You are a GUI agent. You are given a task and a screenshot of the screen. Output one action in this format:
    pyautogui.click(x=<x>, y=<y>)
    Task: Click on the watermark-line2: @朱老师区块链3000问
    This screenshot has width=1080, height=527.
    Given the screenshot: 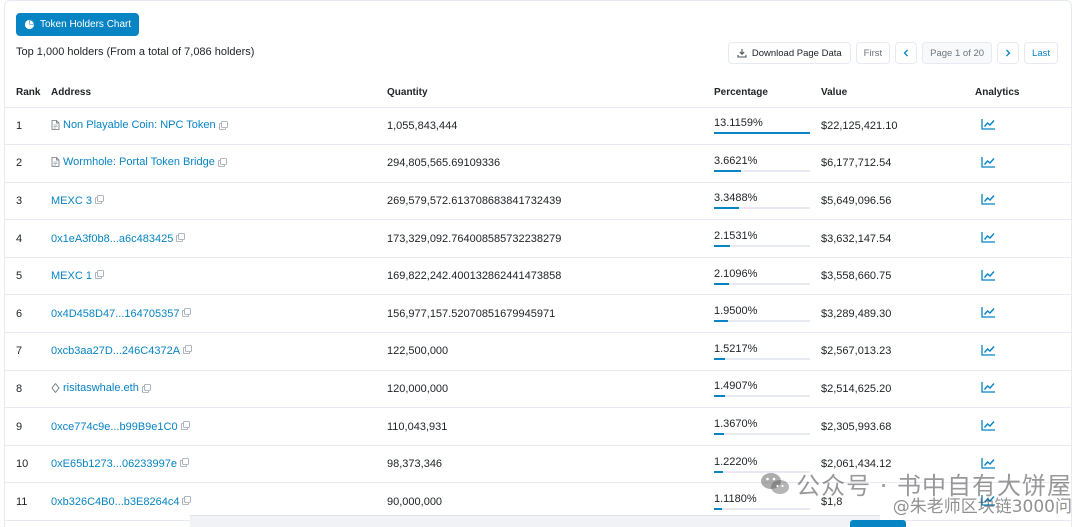 What is the action you would take?
    pyautogui.click(x=982, y=507)
    